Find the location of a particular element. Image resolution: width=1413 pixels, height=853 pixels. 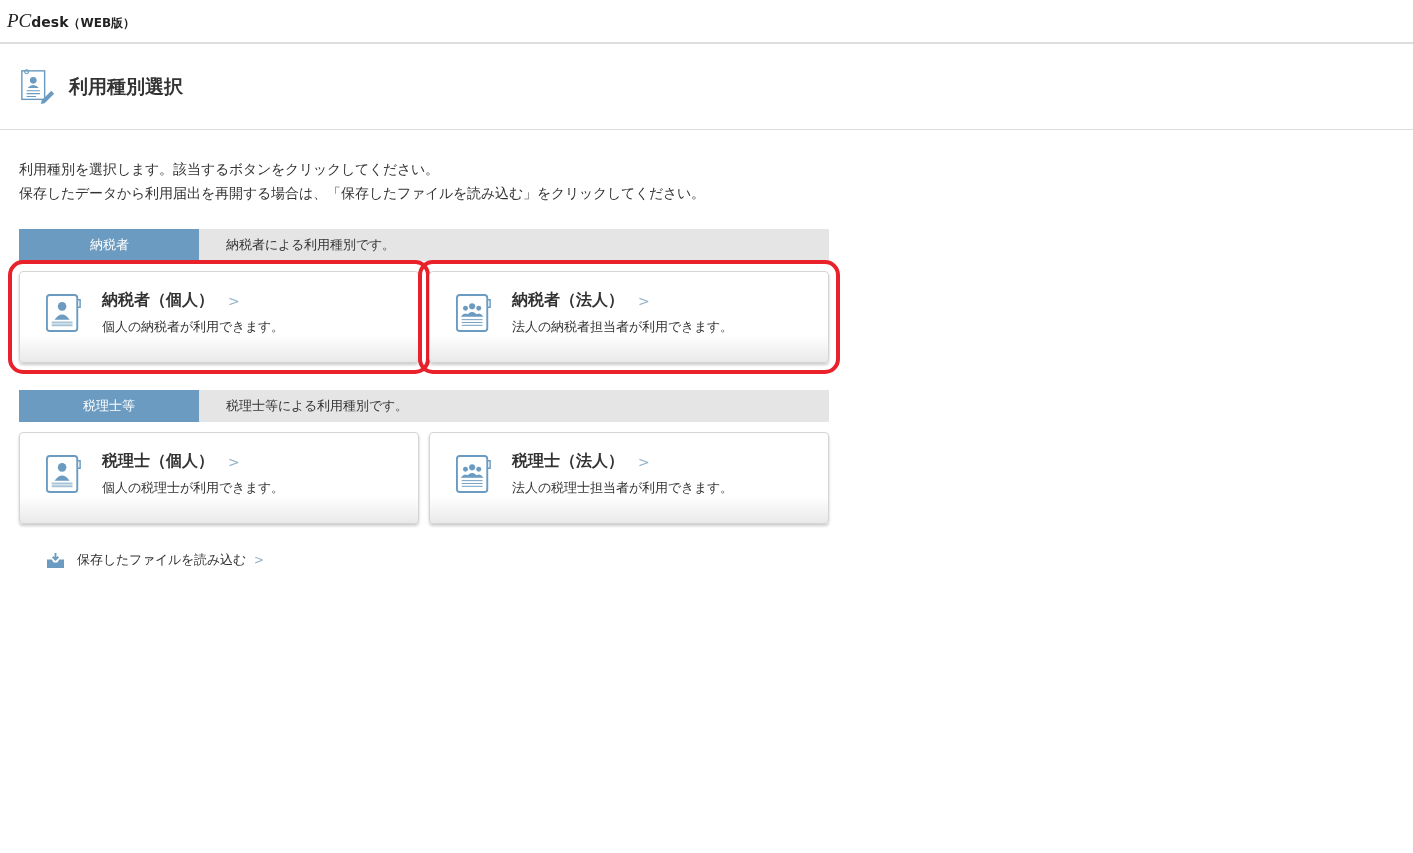

instruction-text: 保存したデータから利用届出を再開する場合は、「保存したファイルを読み込む」をクリックしてください。 is located at coordinates (362, 193).